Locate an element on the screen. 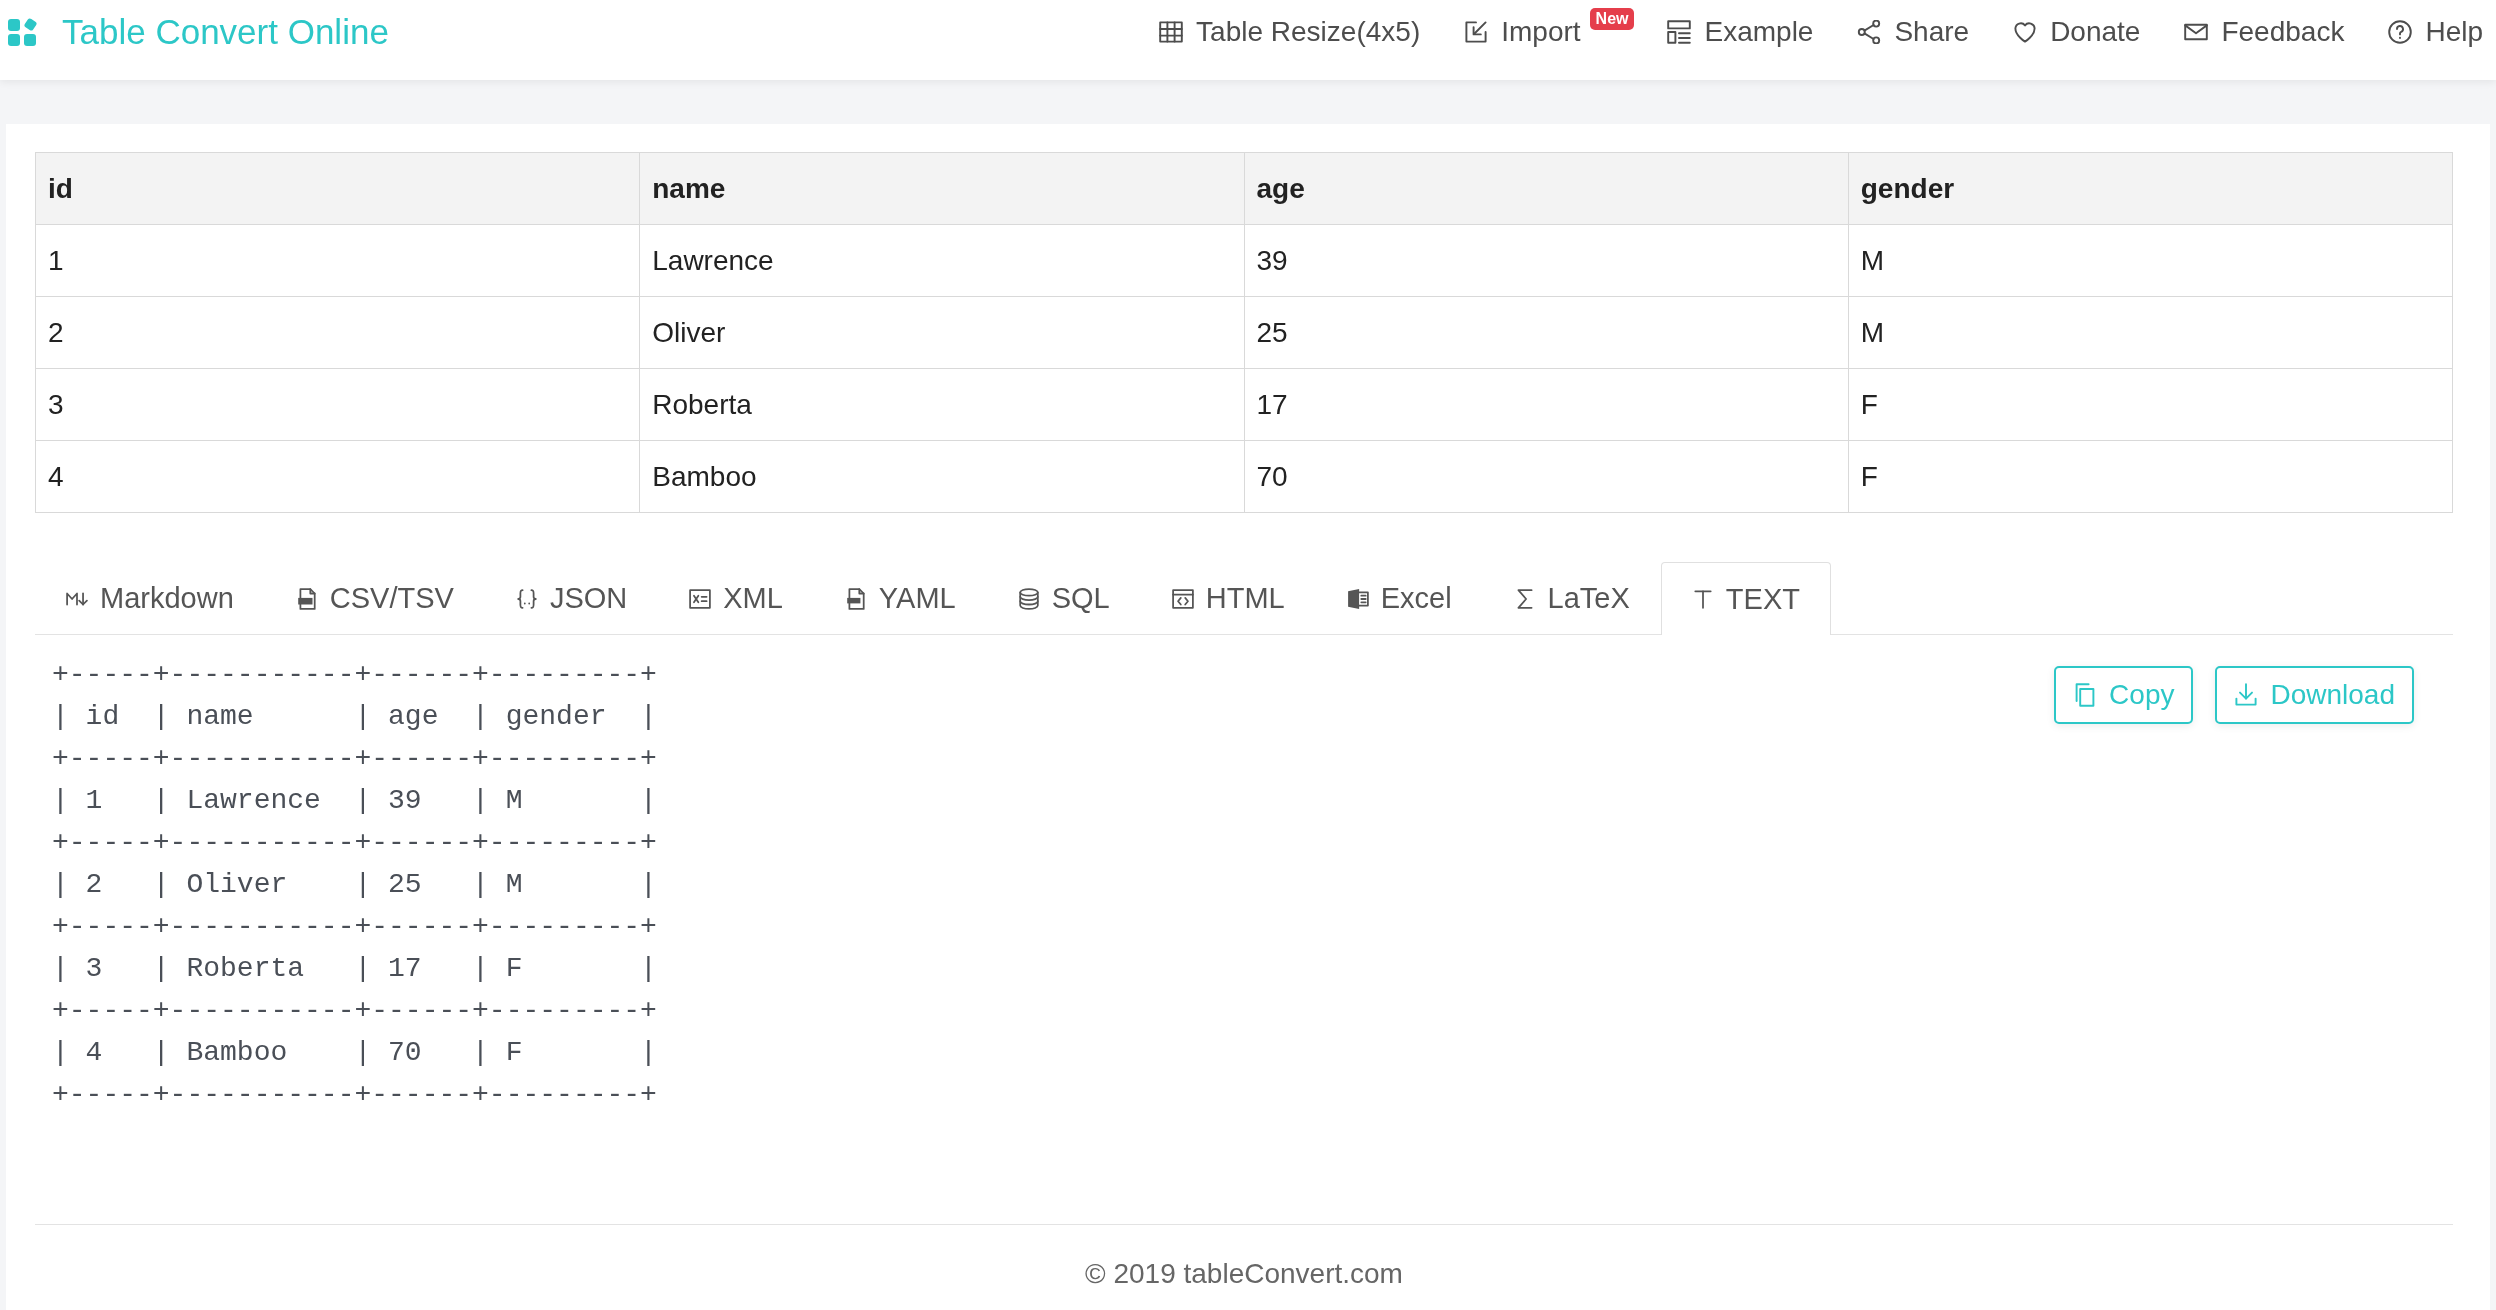 Image resolution: width=2496 pixels, height=1310 pixels. new-badge: New is located at coordinates (1612, 19).